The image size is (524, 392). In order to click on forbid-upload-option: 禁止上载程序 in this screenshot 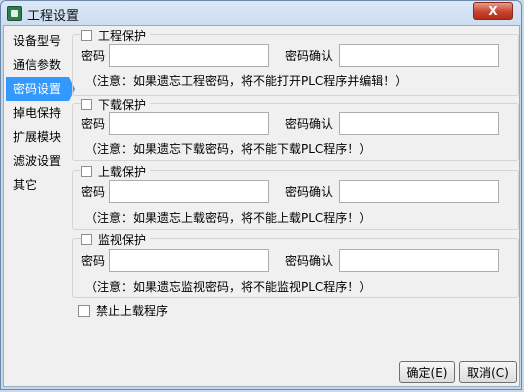, I will do `click(123, 310)`.